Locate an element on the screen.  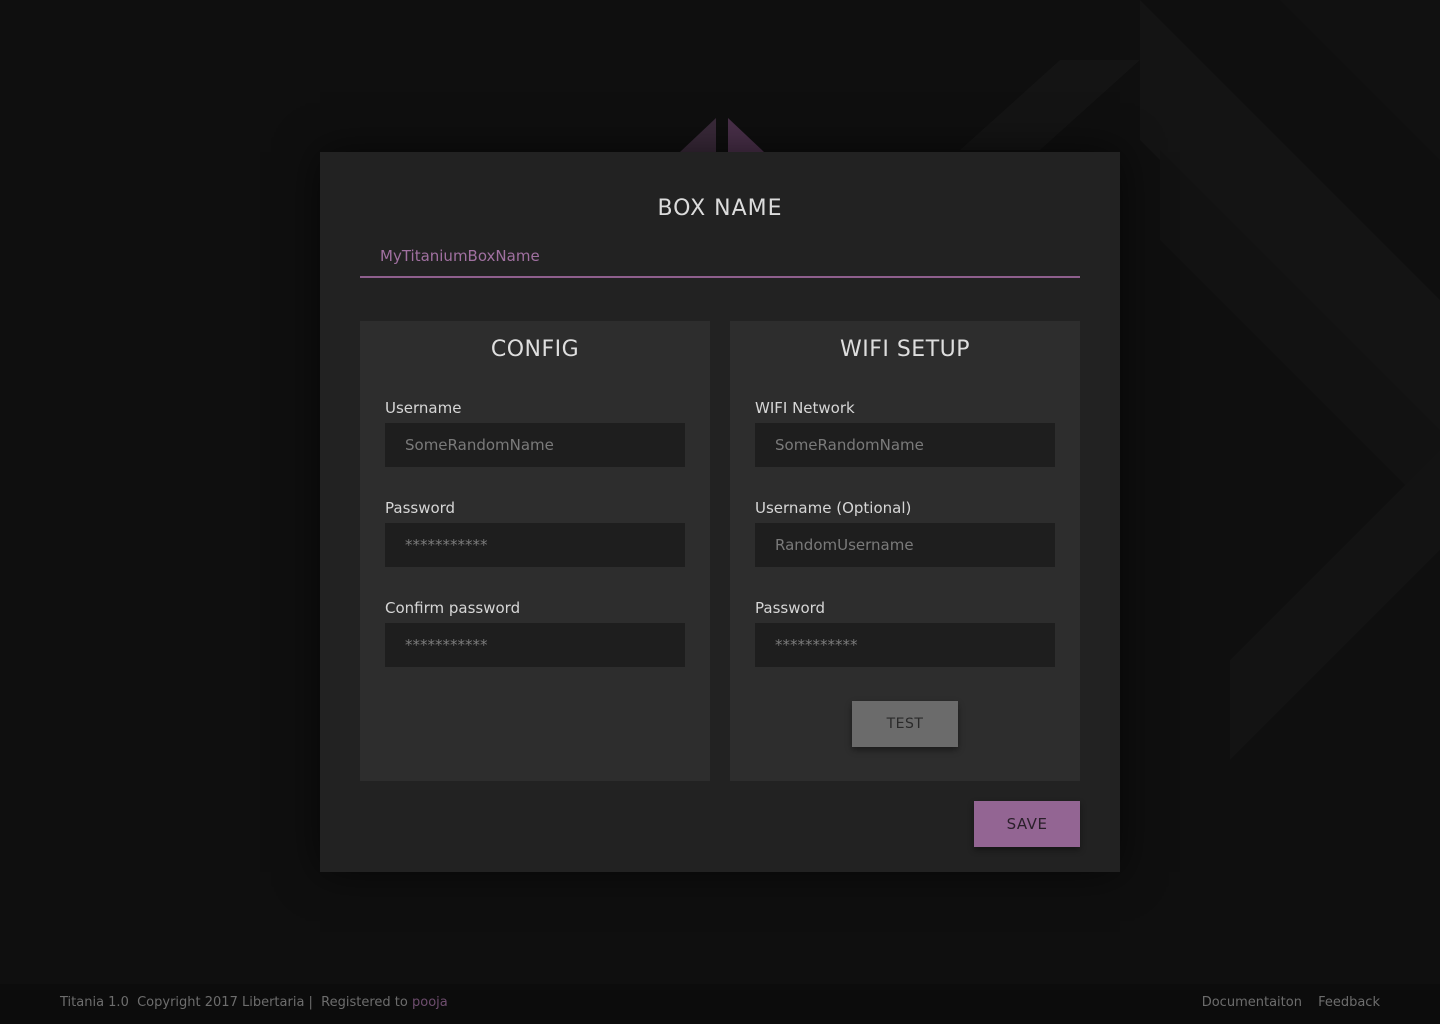
box-name-input is located at coordinates (720, 257).